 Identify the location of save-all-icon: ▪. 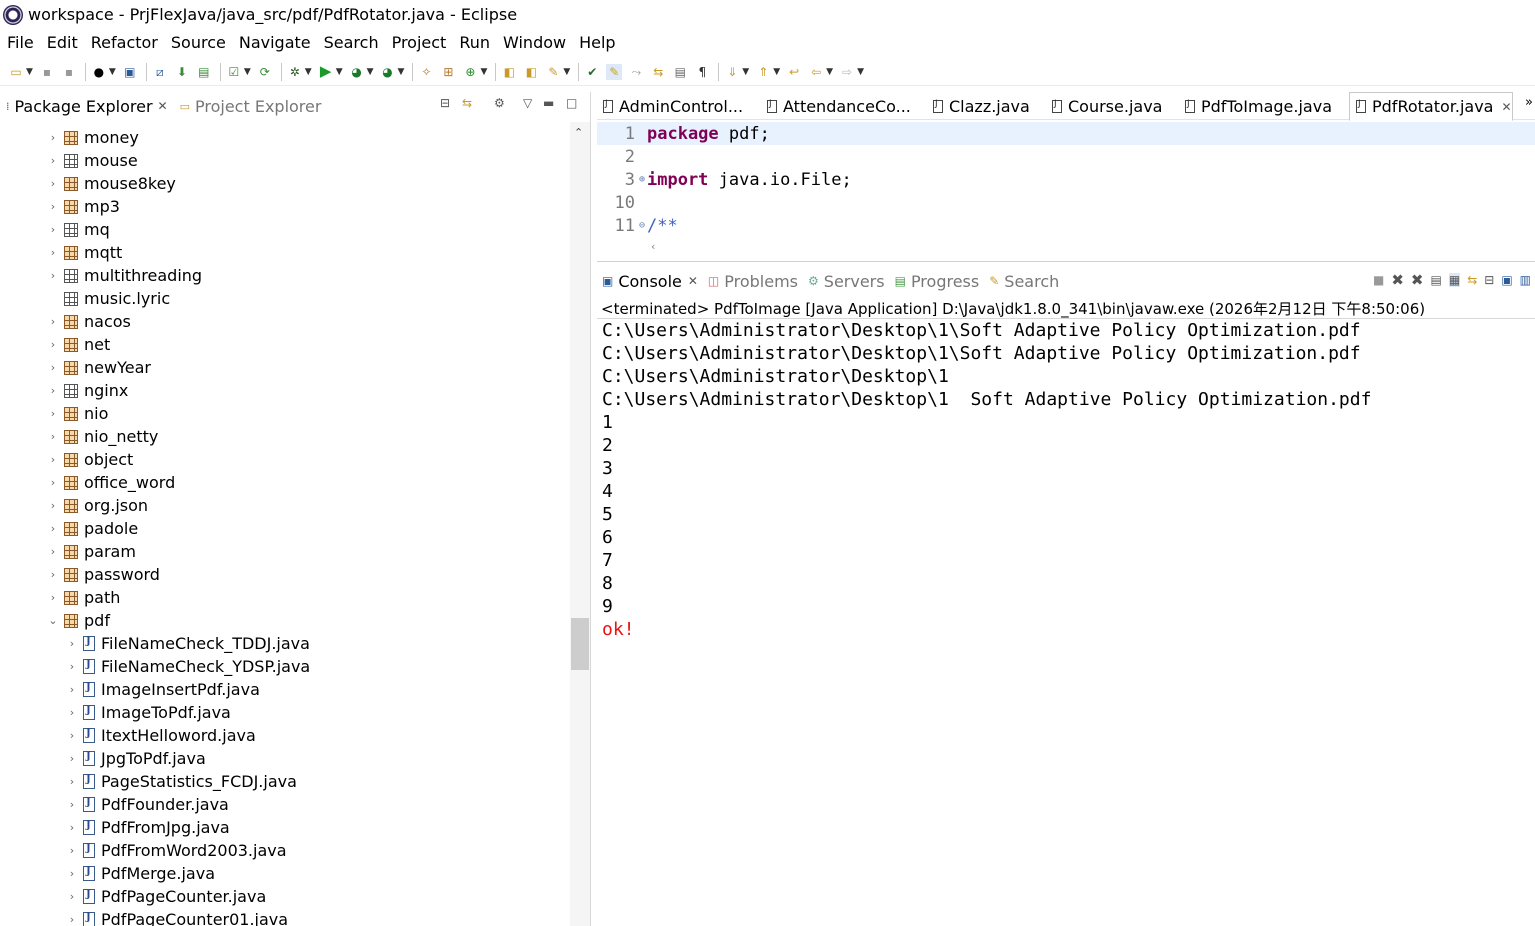
(69, 72).